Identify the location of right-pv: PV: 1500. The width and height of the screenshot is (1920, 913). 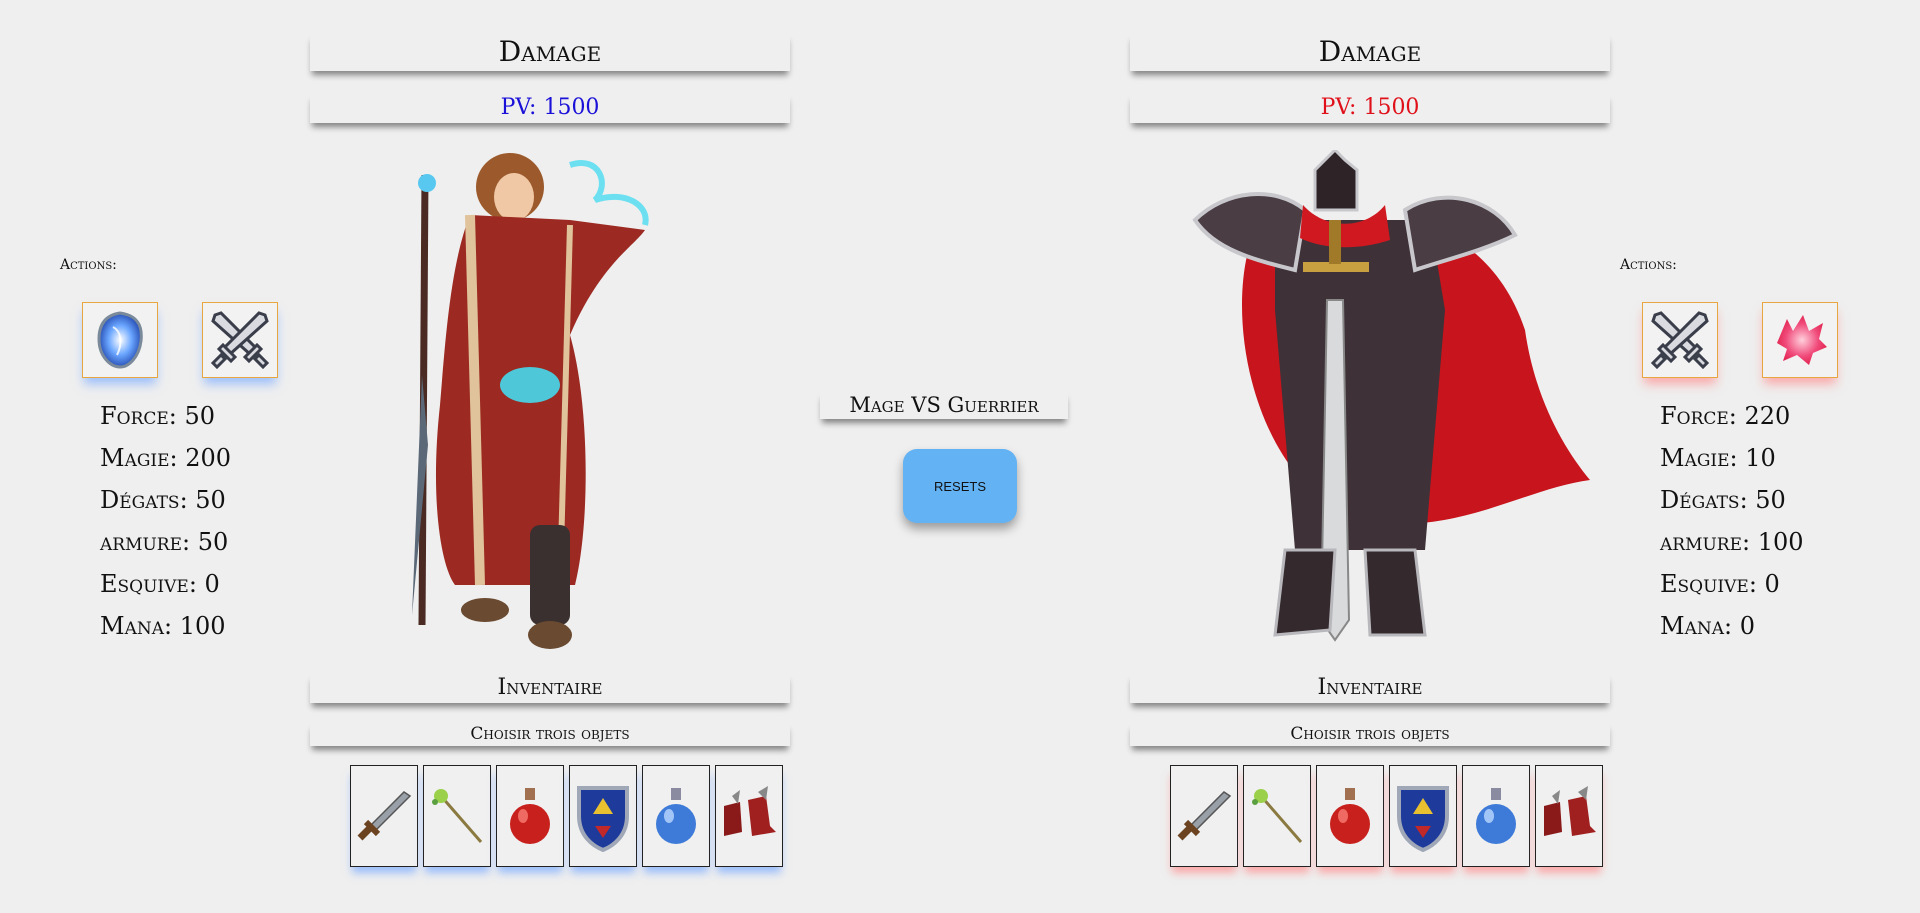
(1370, 108).